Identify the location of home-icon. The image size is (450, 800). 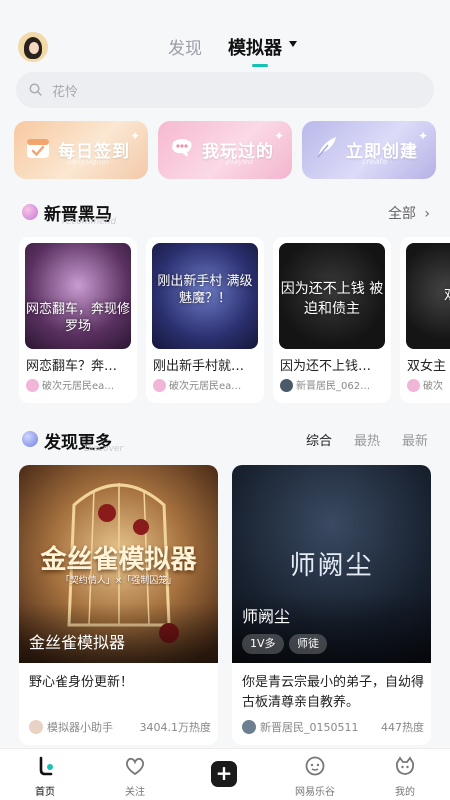
(46, 766).